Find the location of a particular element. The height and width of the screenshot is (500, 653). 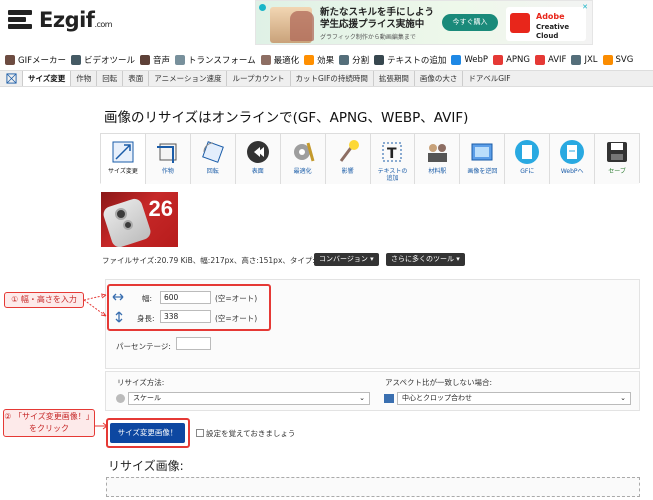

percentage-label: パーセンテージ: is located at coordinates (143, 346).